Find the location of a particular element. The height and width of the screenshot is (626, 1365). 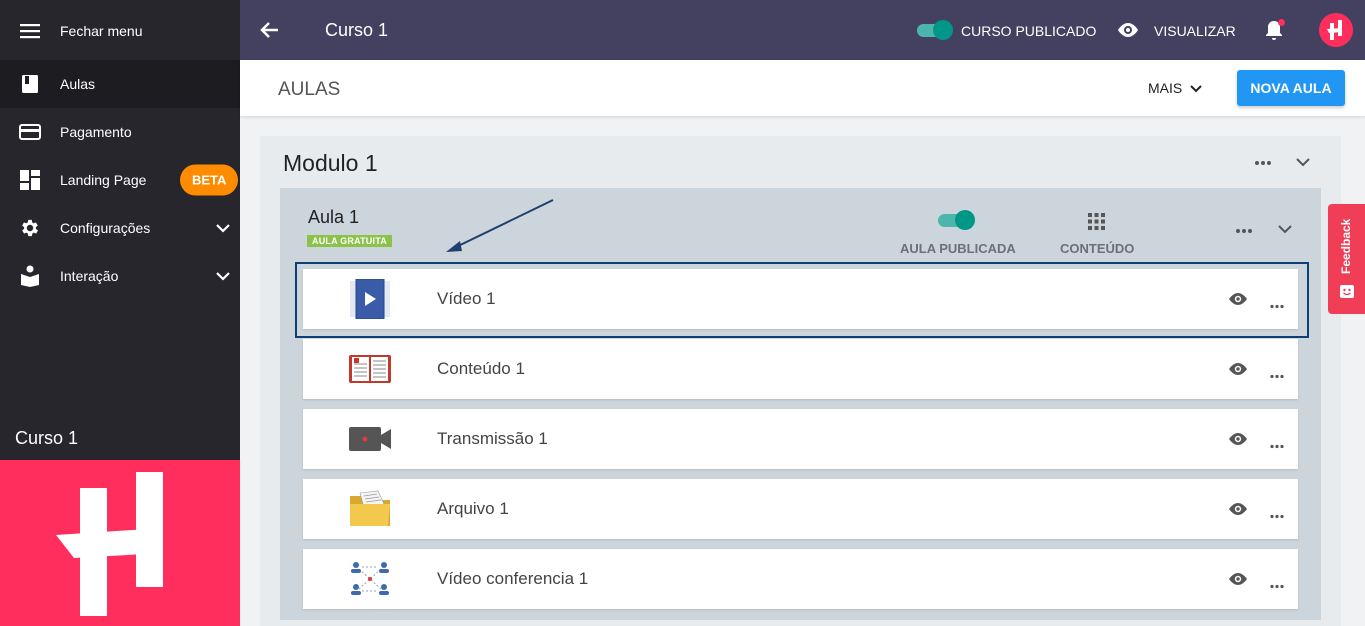

hamburger-menu-icon is located at coordinates (30, 31).